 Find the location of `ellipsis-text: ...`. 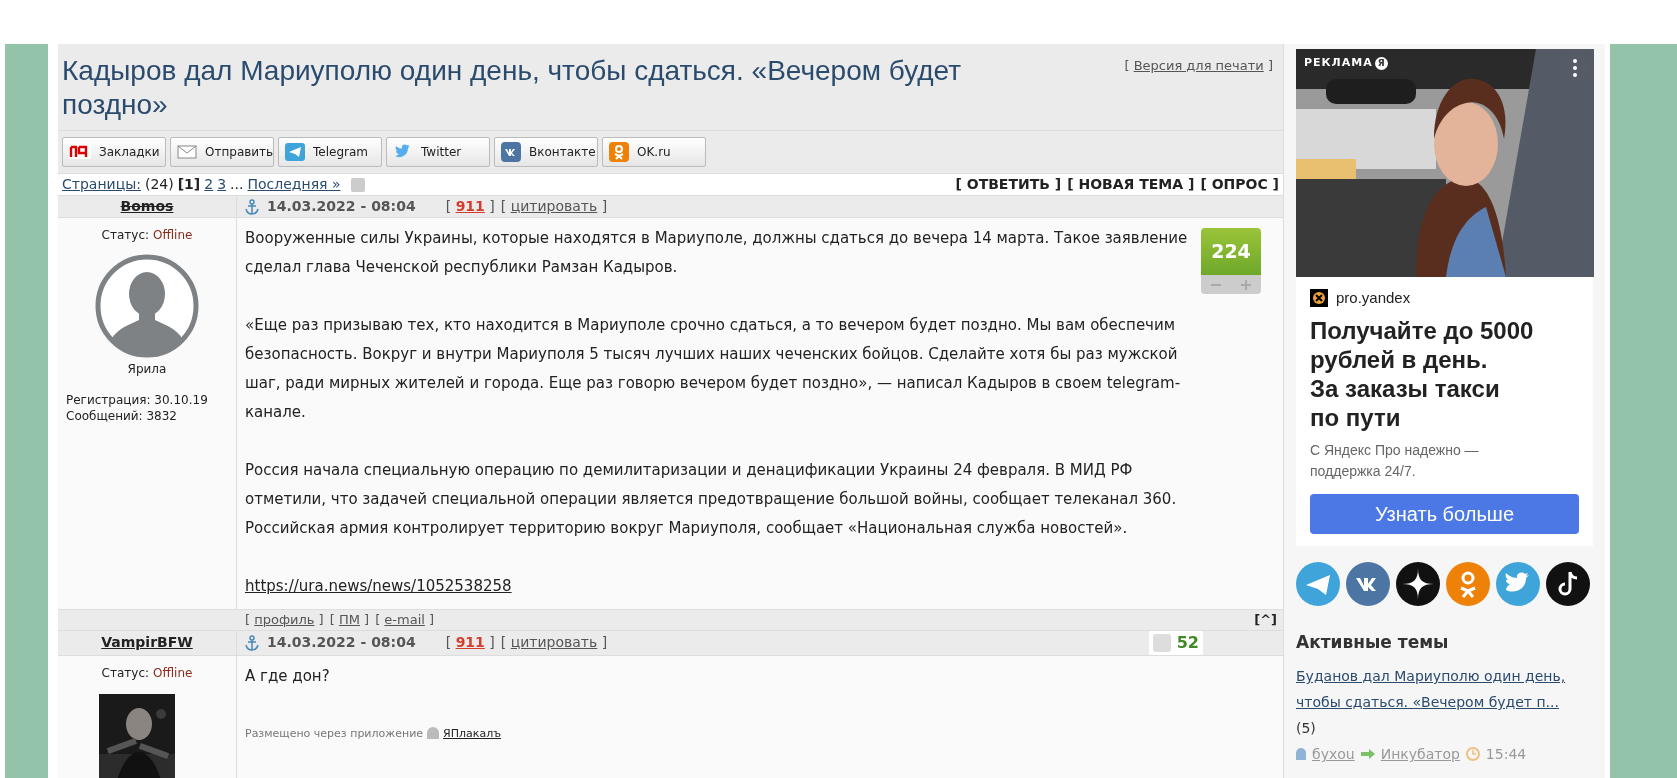

ellipsis-text: ... is located at coordinates (237, 184).